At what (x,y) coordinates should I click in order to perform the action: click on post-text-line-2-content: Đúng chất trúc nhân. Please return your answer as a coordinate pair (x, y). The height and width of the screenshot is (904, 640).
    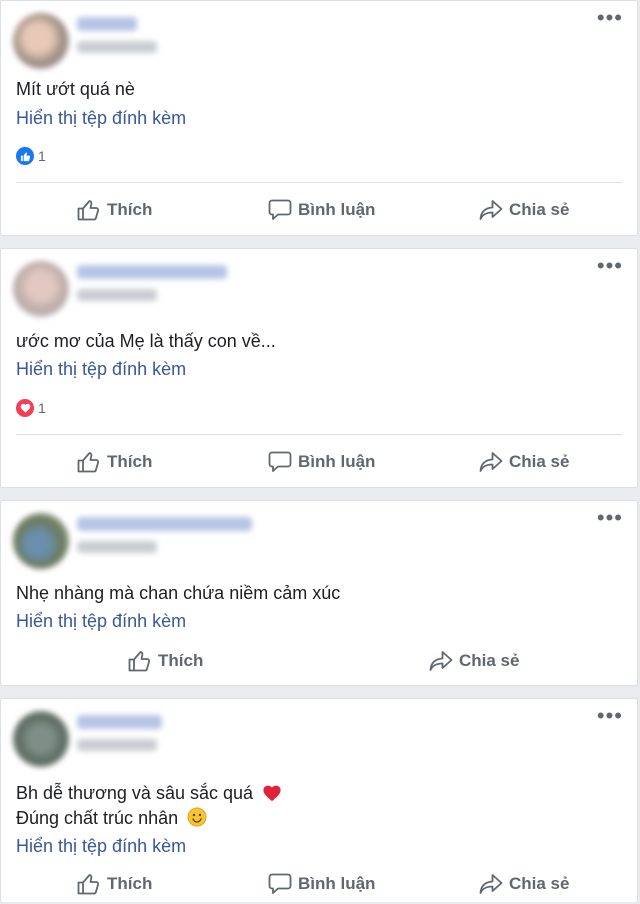
    Looking at the image, I should click on (97, 818).